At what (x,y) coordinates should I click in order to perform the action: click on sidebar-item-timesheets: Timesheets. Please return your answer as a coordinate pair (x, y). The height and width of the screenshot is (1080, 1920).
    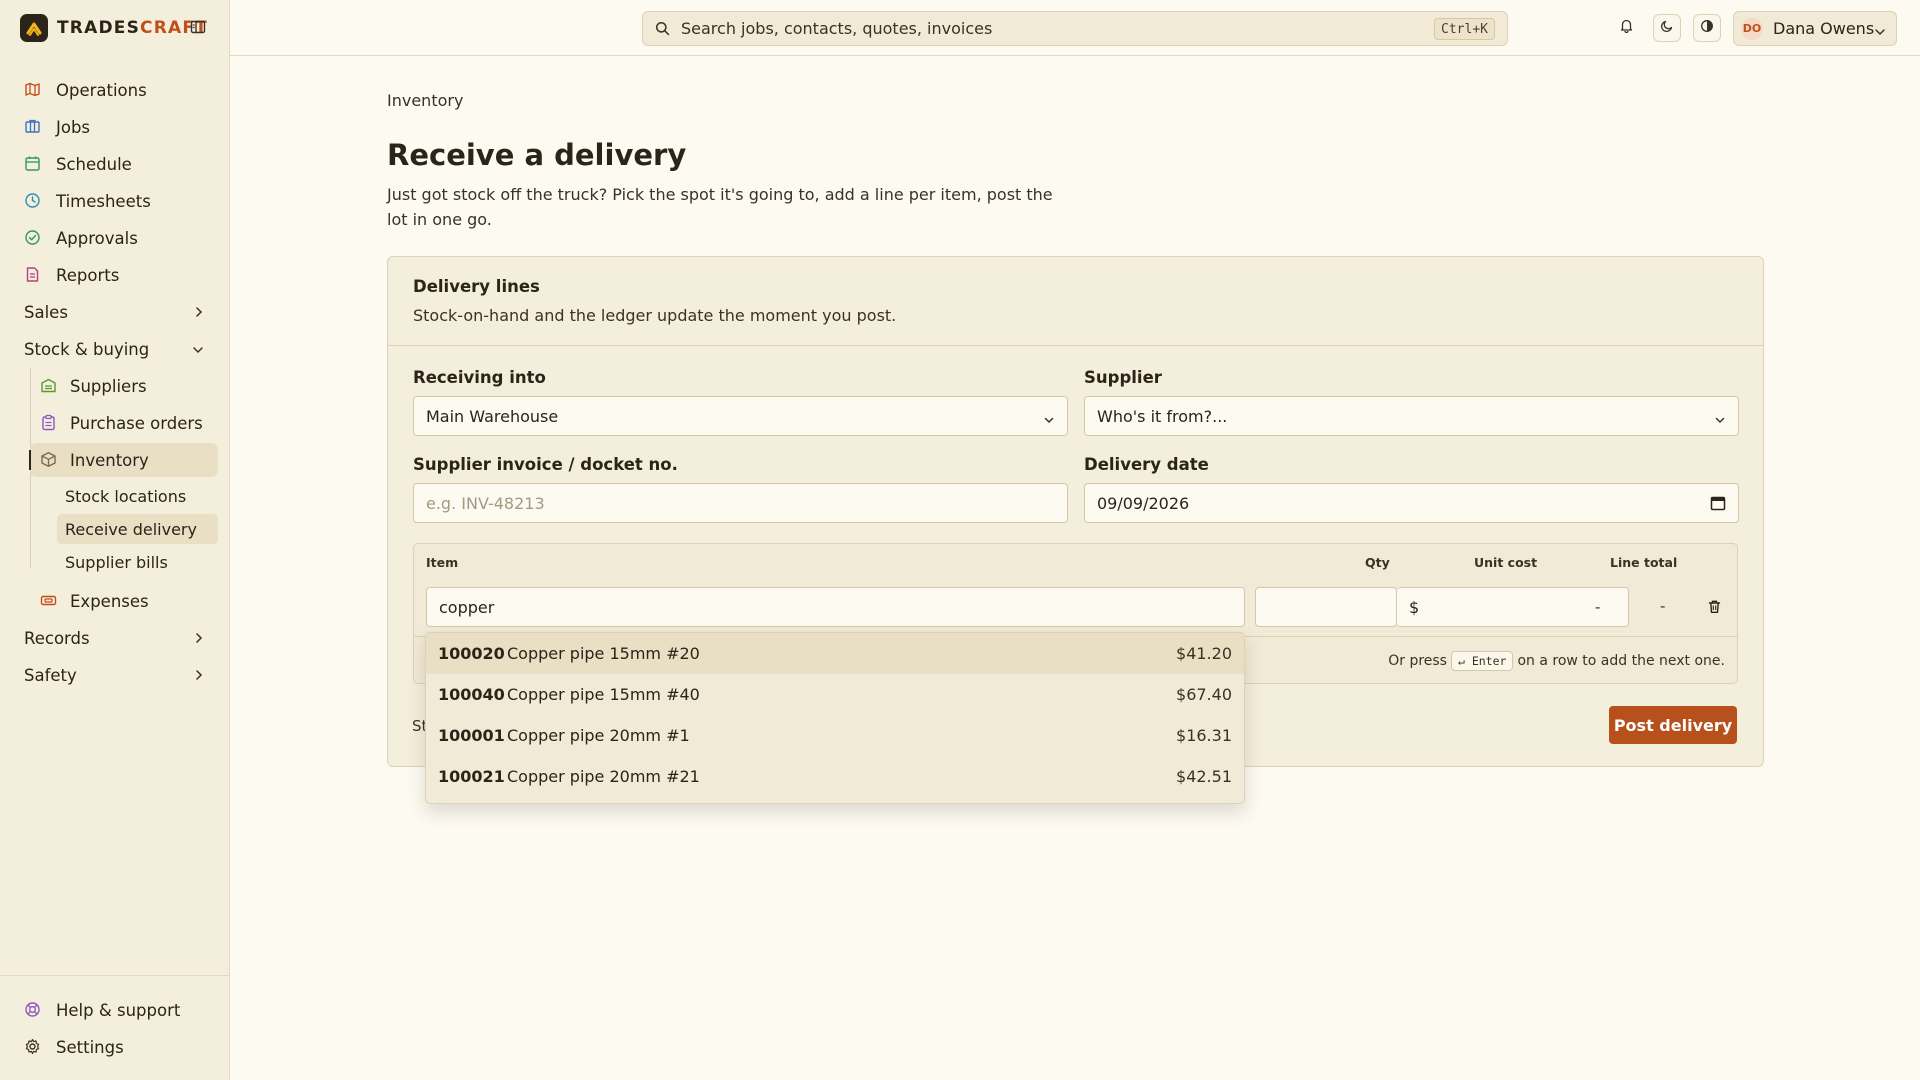
    Looking at the image, I should click on (116, 201).